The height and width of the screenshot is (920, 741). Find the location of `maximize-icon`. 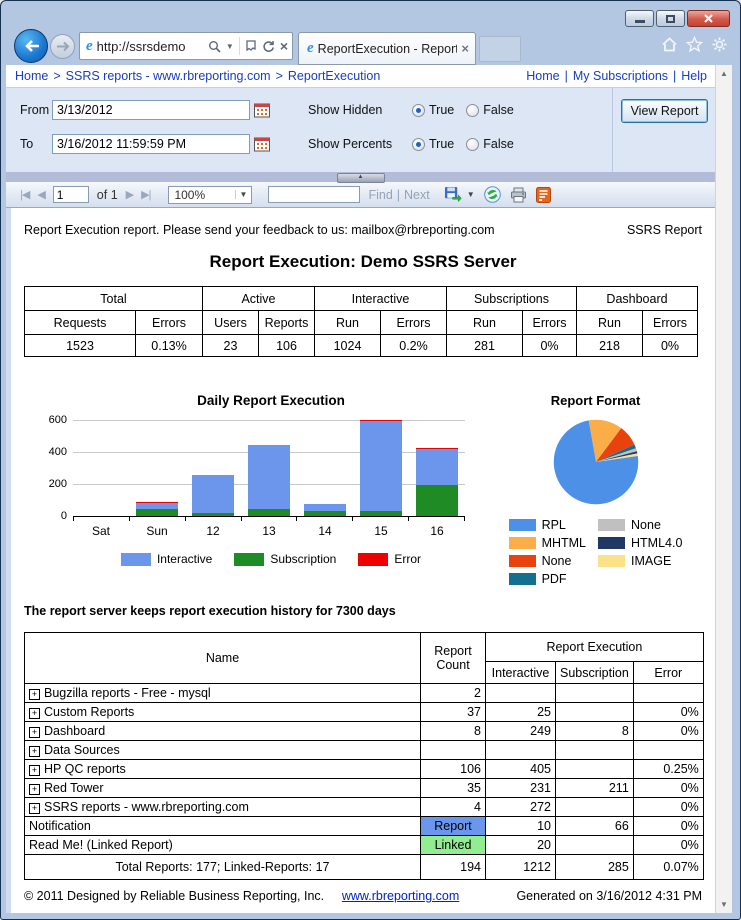

maximize-icon is located at coordinates (670, 18).